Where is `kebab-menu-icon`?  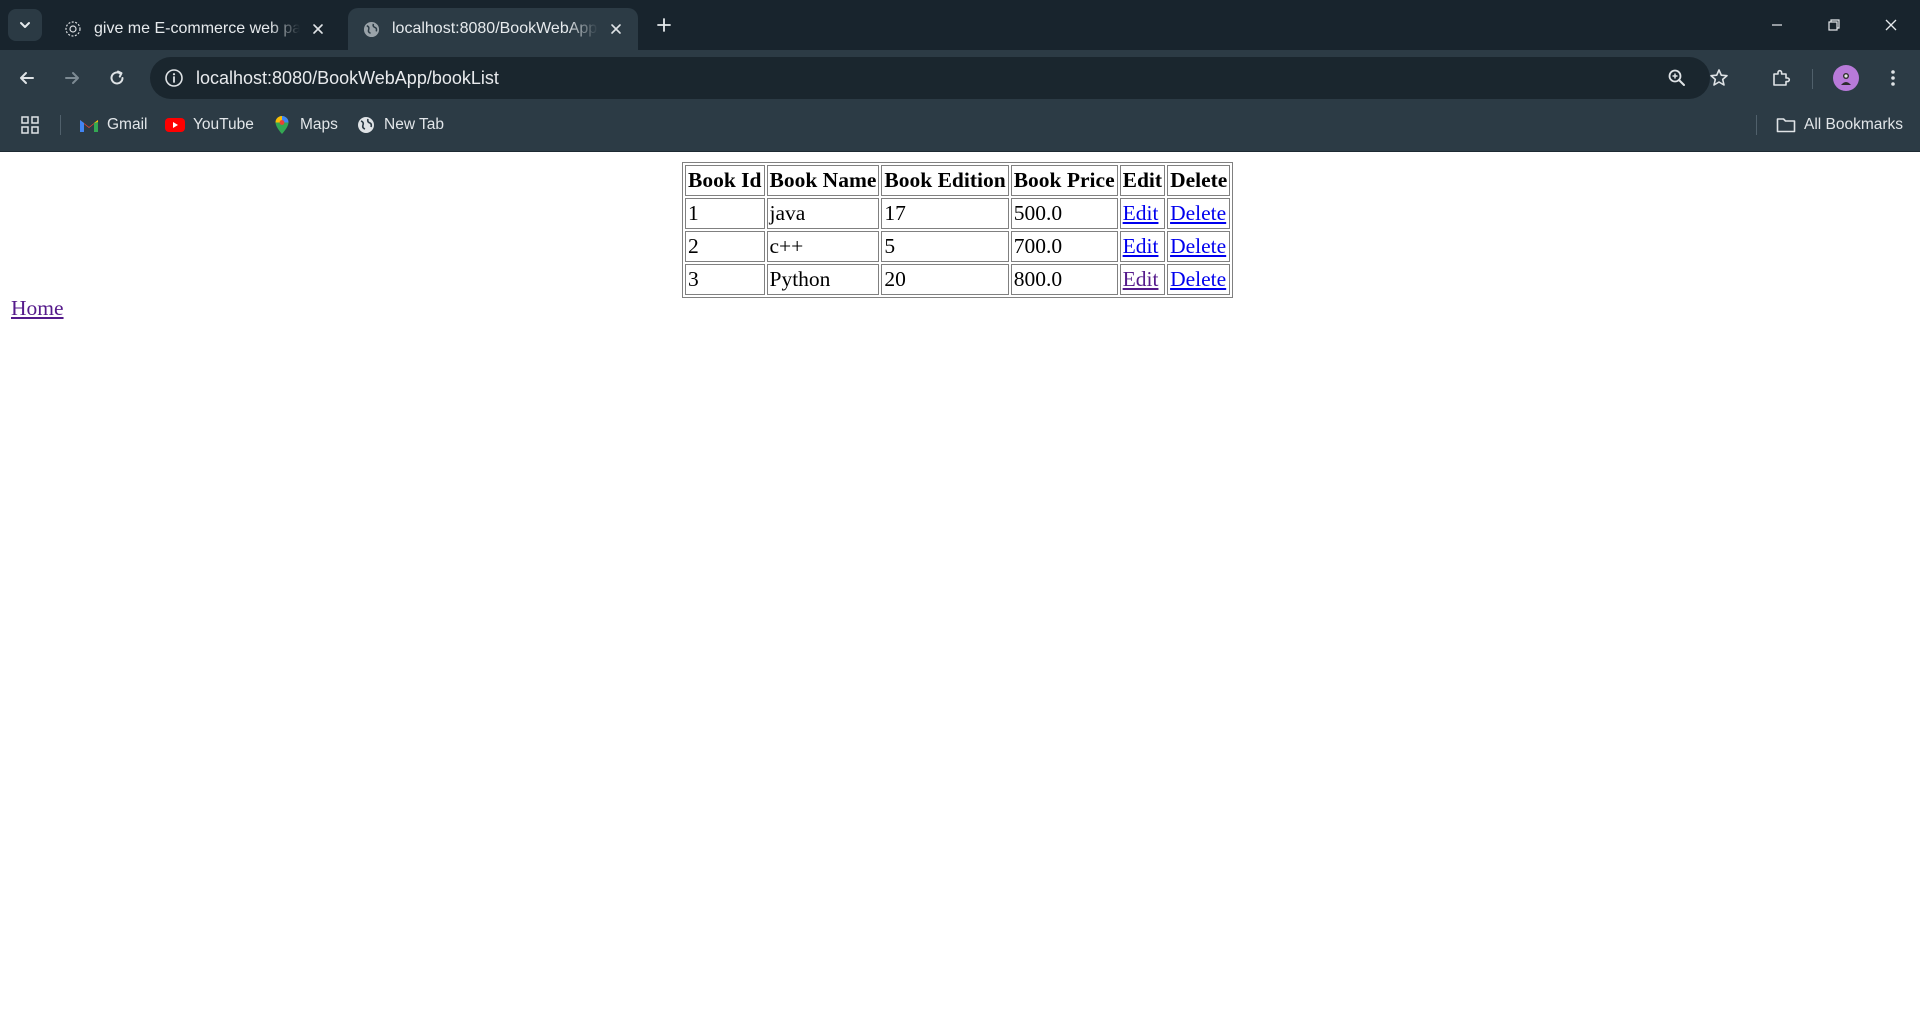 kebab-menu-icon is located at coordinates (1893, 78).